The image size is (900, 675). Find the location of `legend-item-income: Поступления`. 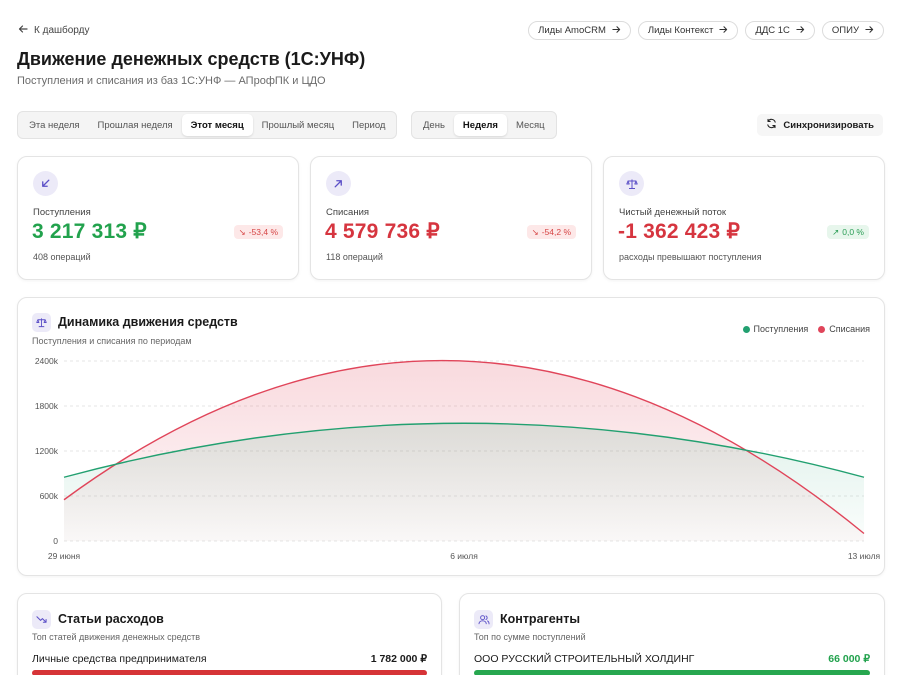

legend-item-income: Поступления is located at coordinates (775, 329).